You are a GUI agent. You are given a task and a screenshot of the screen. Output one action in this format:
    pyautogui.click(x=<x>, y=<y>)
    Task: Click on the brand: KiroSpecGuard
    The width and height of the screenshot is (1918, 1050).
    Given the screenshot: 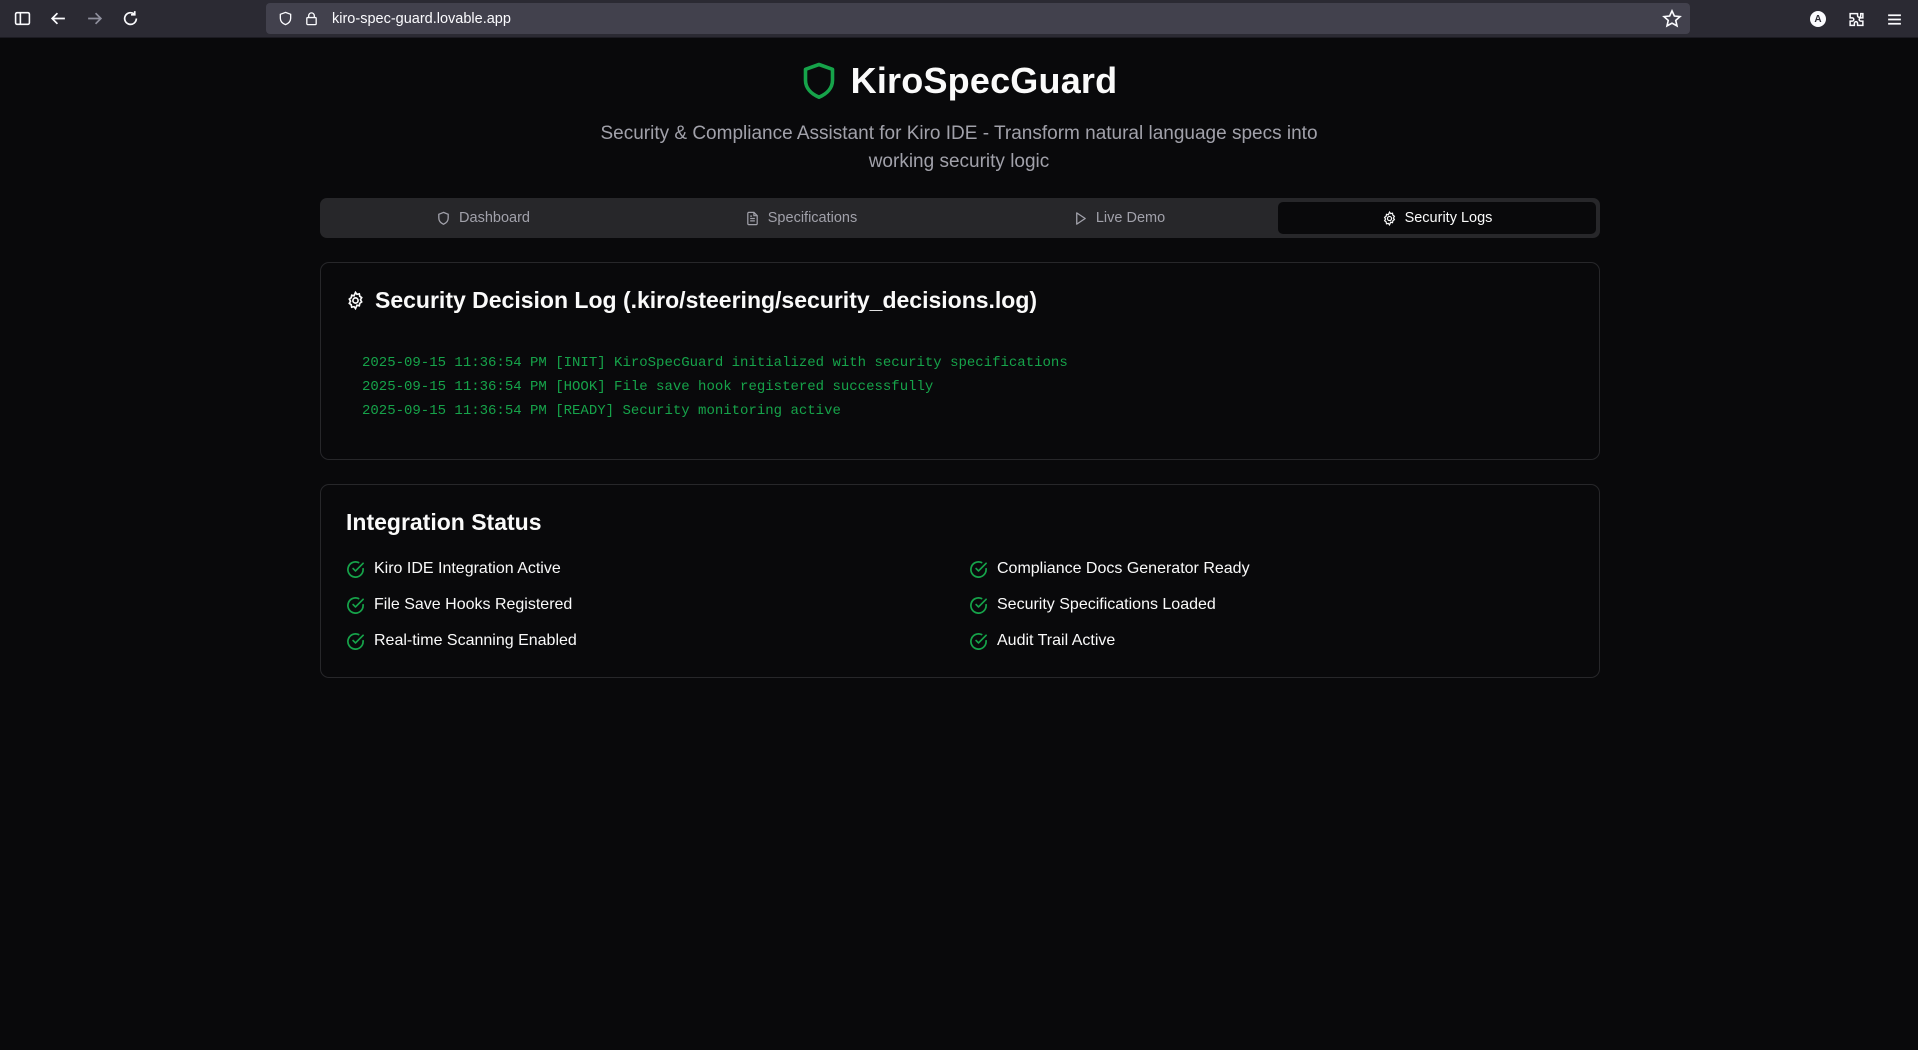 What is the action you would take?
    pyautogui.click(x=959, y=81)
    